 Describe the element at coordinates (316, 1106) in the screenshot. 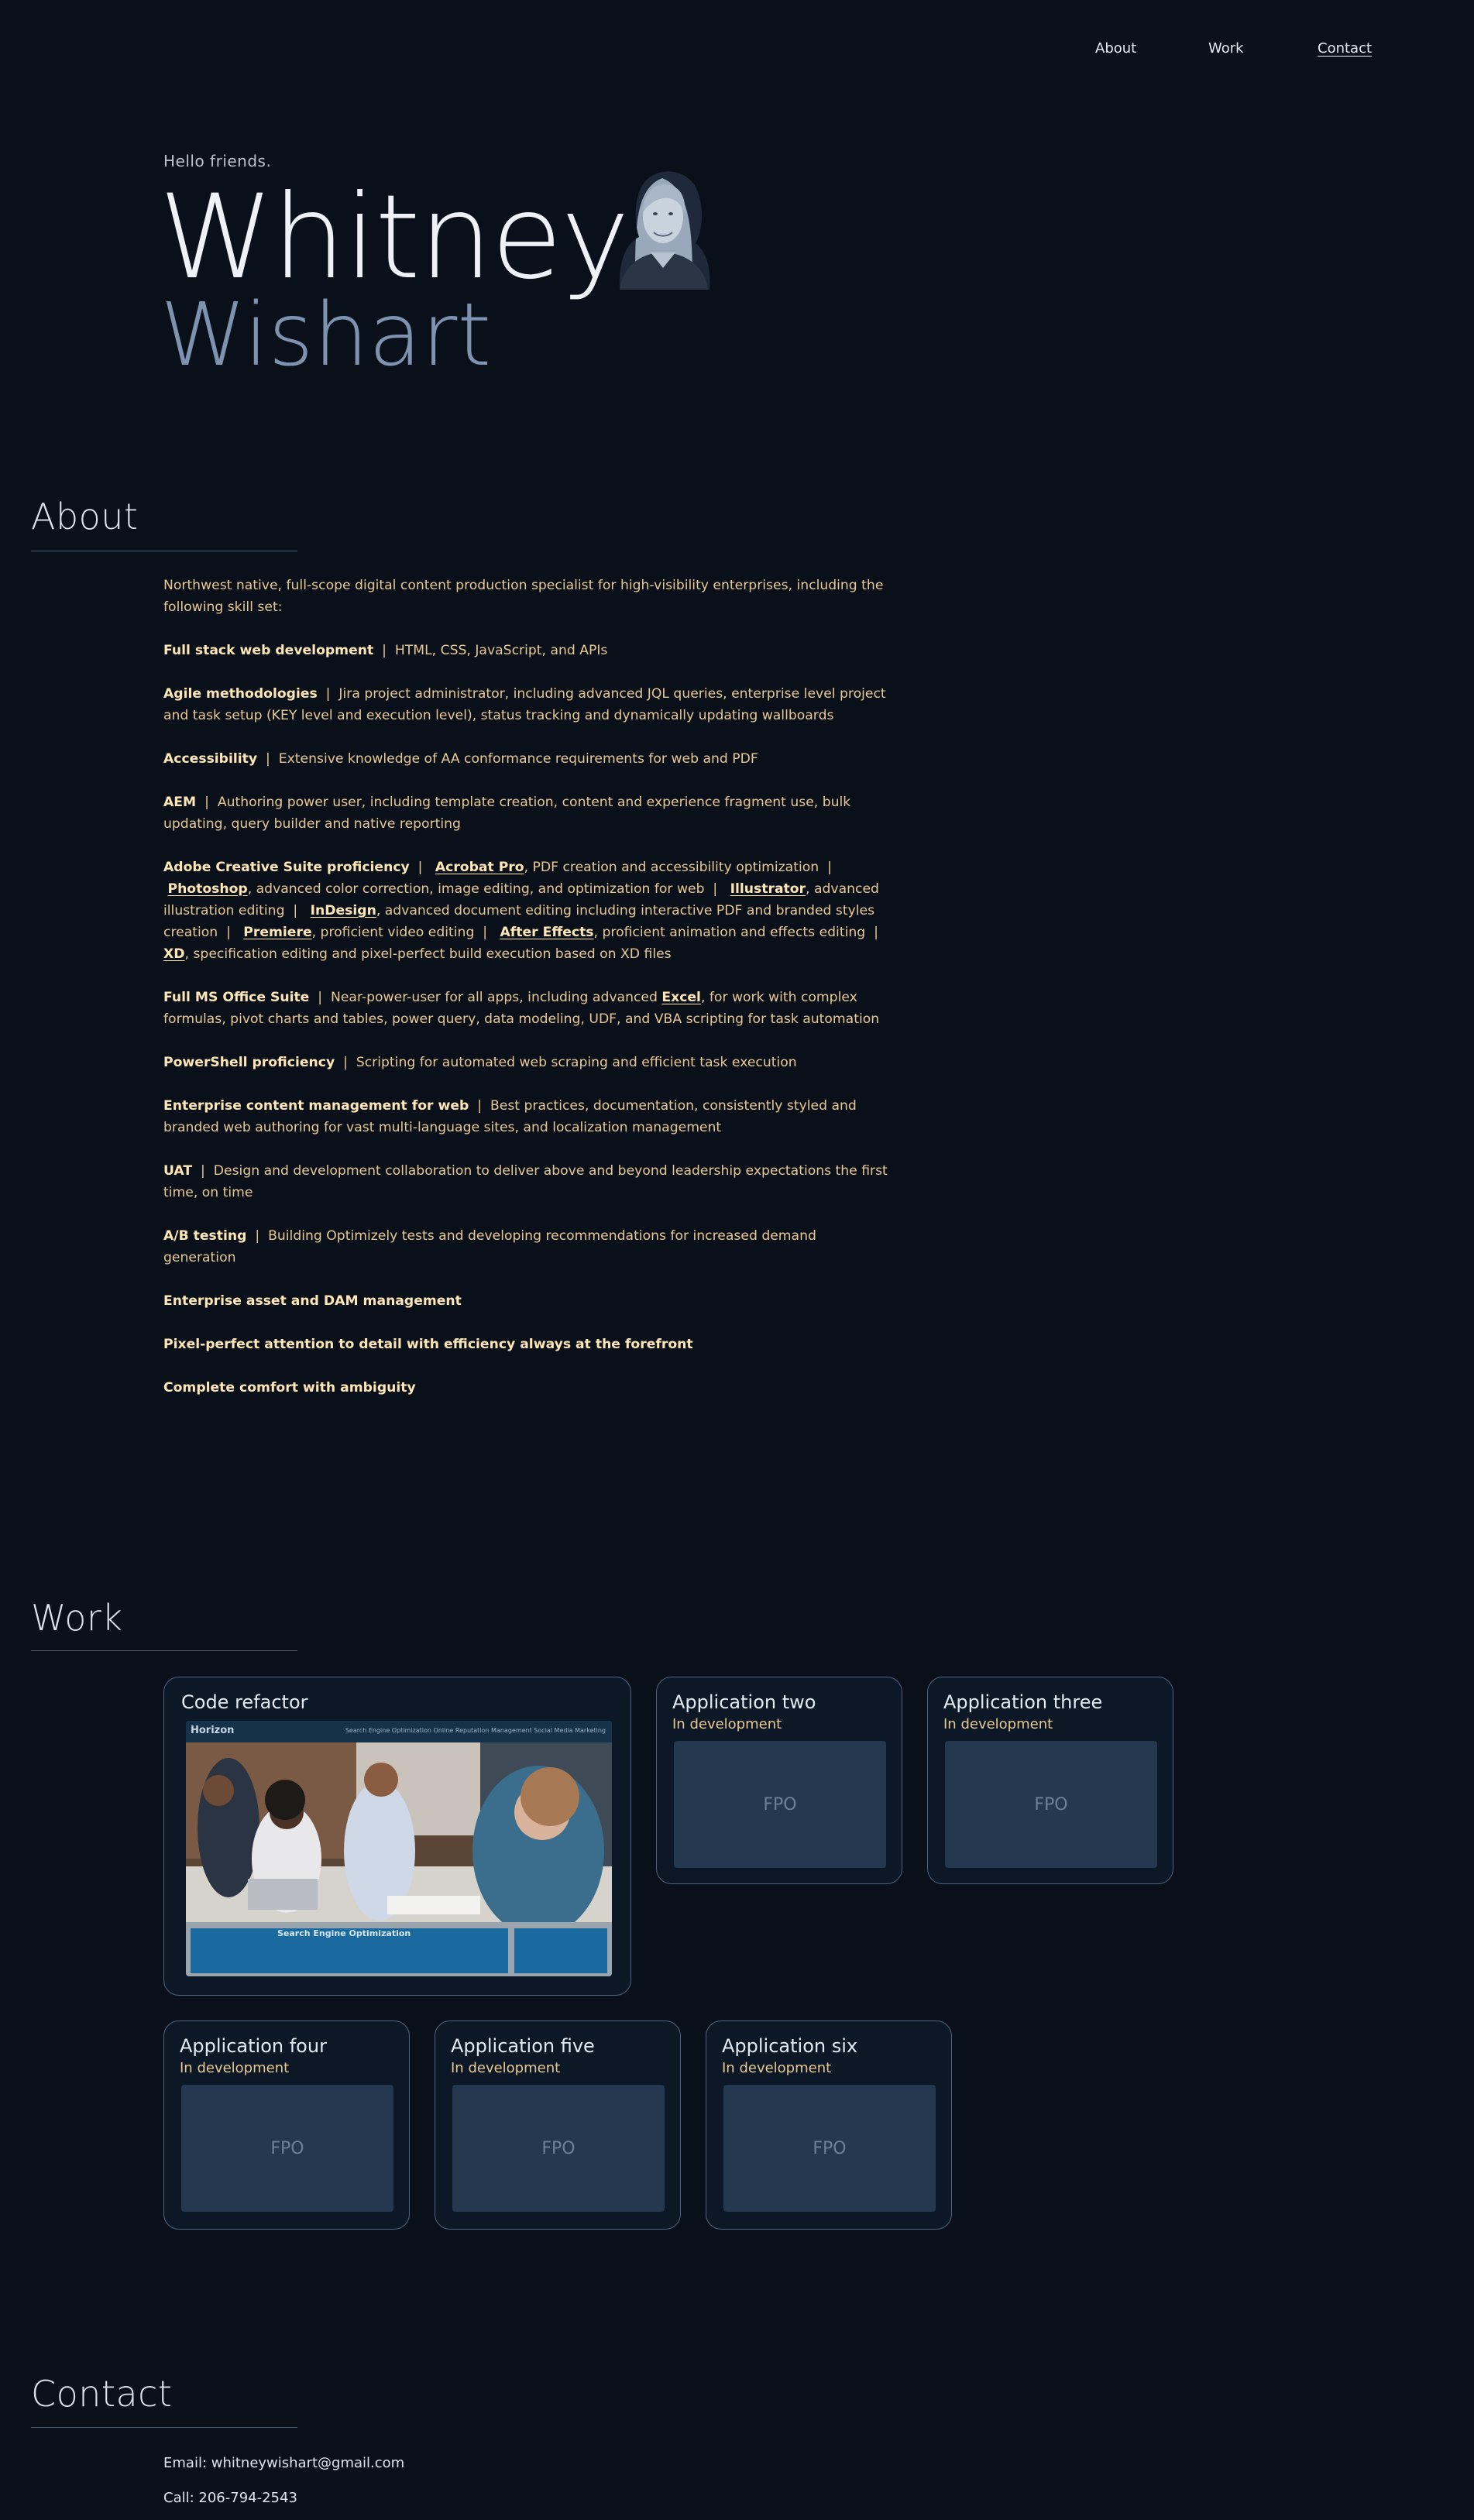

I see `skill-label: Enterprise content management for web` at that location.